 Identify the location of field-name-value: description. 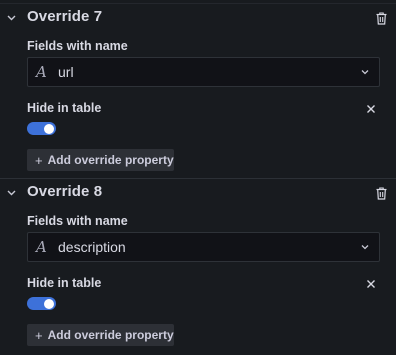
(92, 247).